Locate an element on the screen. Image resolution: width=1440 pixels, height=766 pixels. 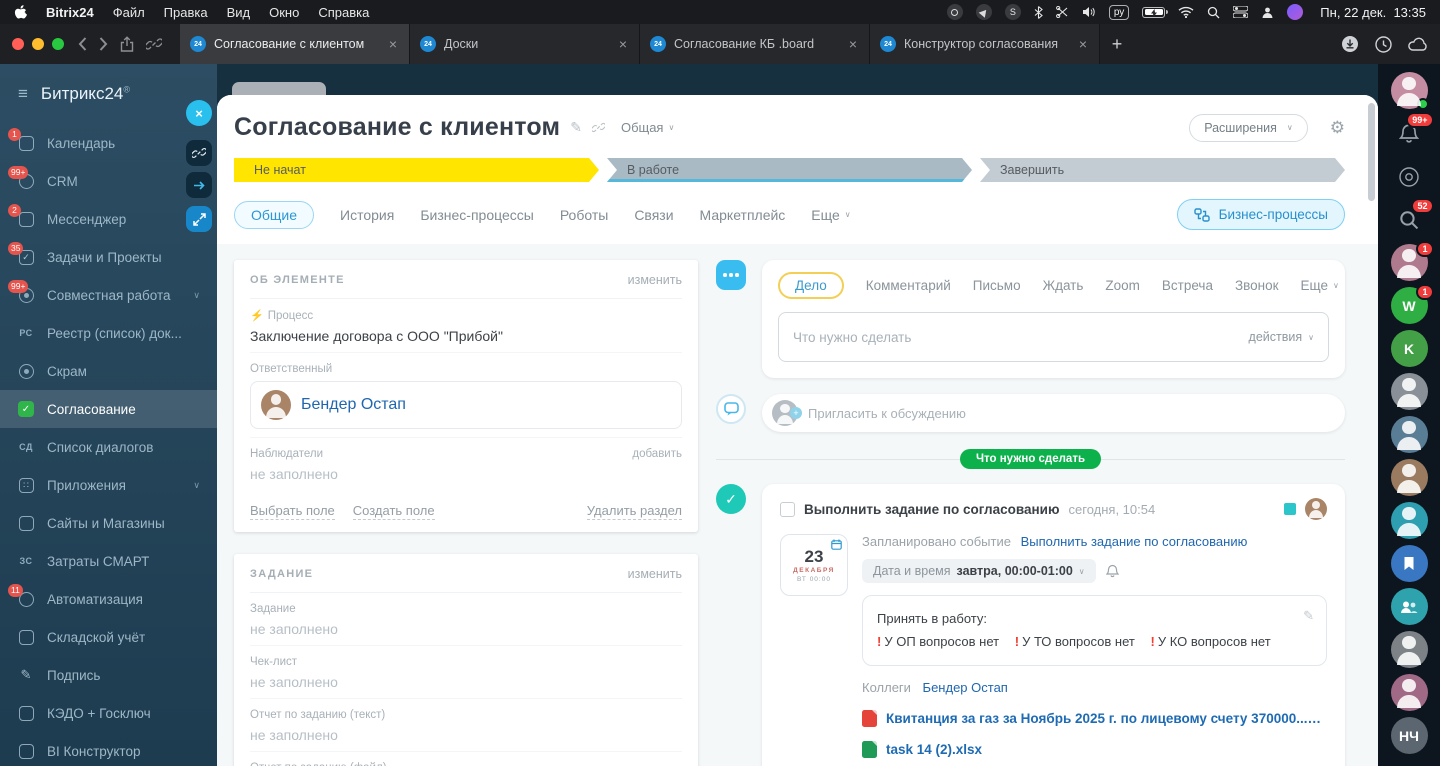
sidebar-item-dialog-list: СД Список диалогов is located at coordinates (108, 447).